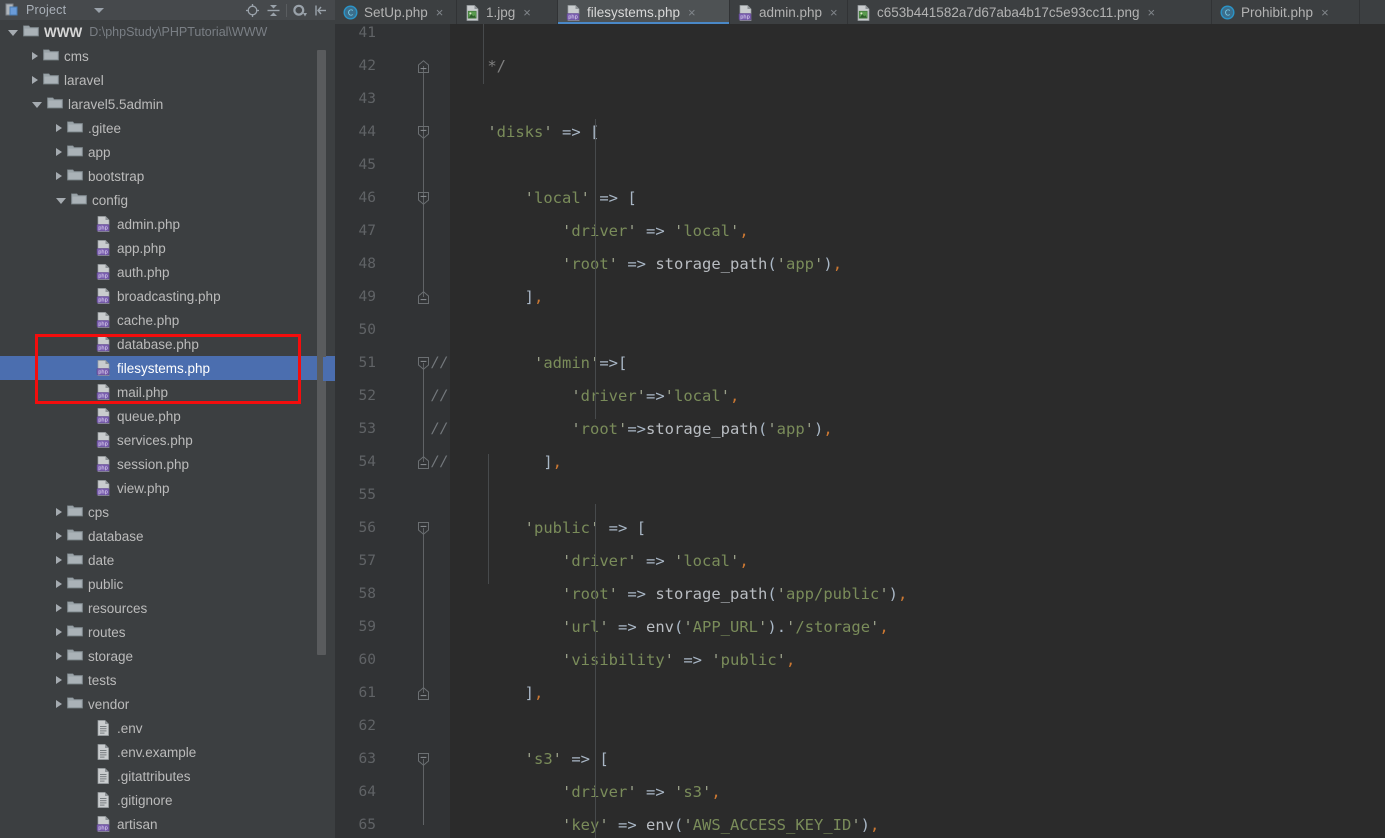  What do you see at coordinates (167, 176) in the screenshot?
I see `tree-item-bootstrap: bootstrap` at bounding box center [167, 176].